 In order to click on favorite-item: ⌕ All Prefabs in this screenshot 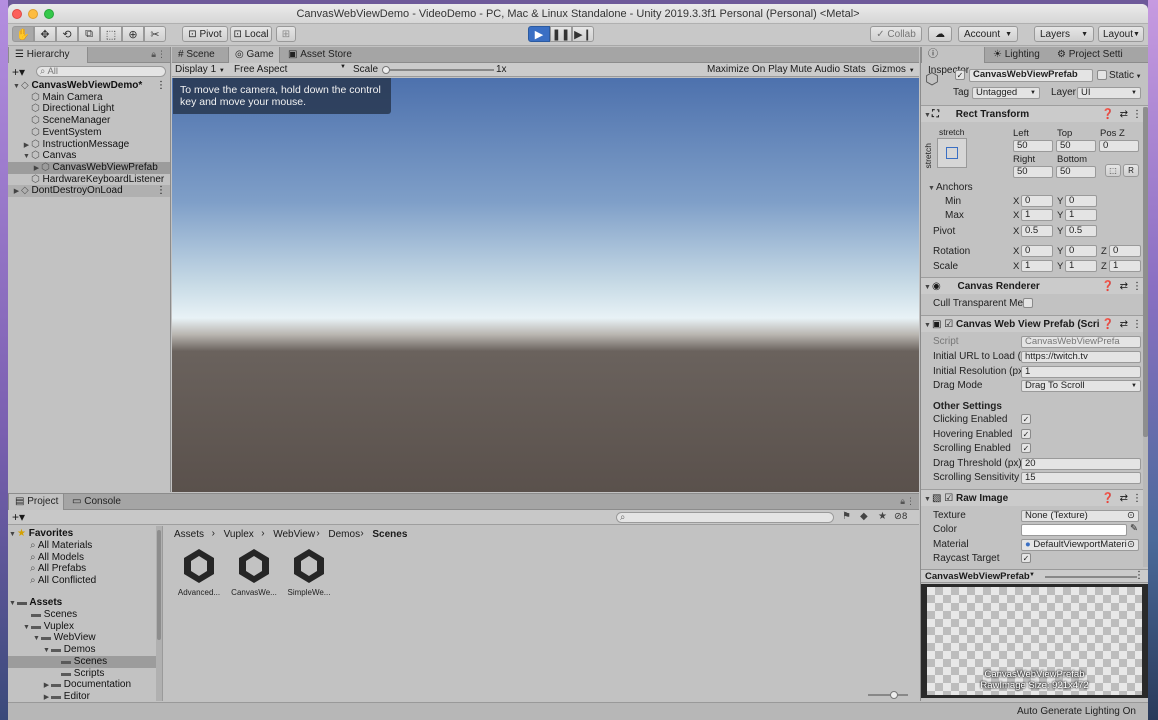, I will do `click(85, 569)`.